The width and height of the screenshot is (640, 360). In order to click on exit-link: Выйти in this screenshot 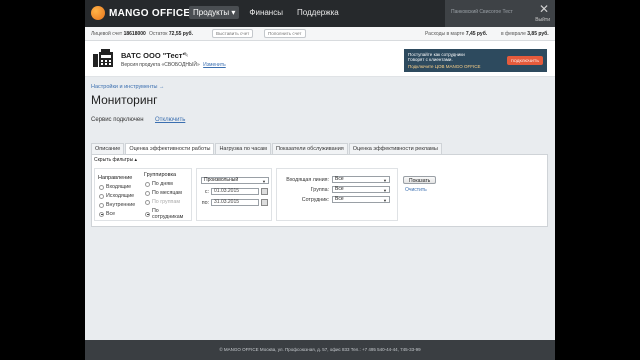, I will do `click(542, 20)`.